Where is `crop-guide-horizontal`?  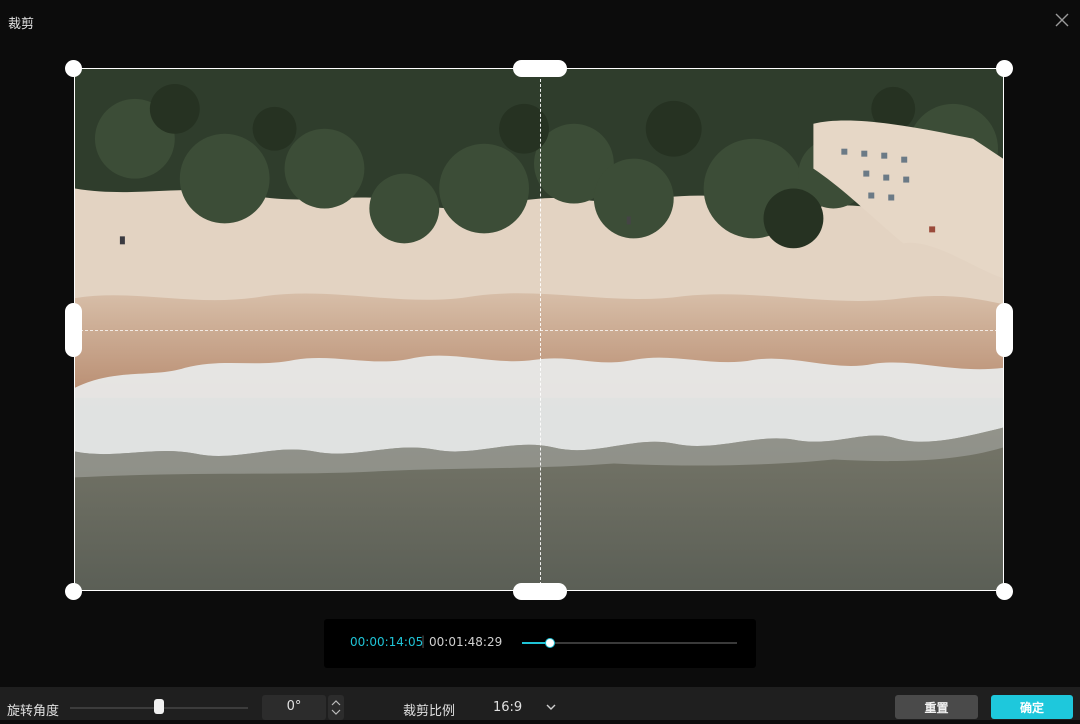 crop-guide-horizontal is located at coordinates (539, 330).